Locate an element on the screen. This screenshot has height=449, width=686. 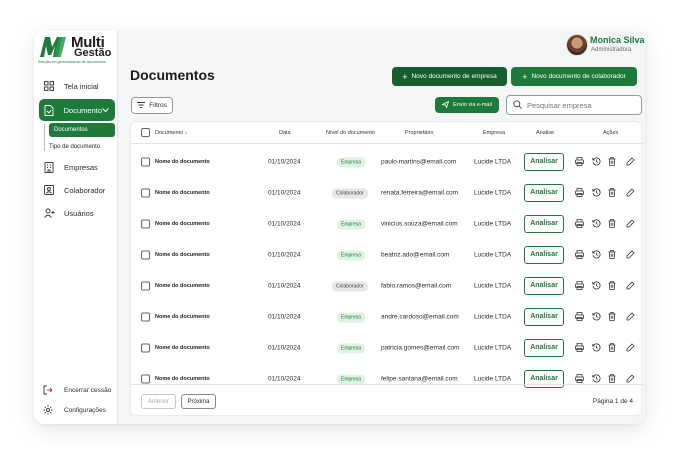
id-card-icon is located at coordinates (49, 190).